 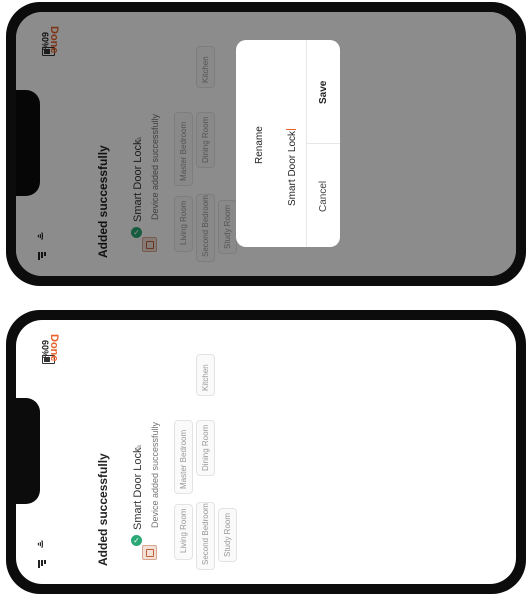 What do you see at coordinates (205, 448) in the screenshot?
I see `room-chip-dining: Dining Room` at bounding box center [205, 448].